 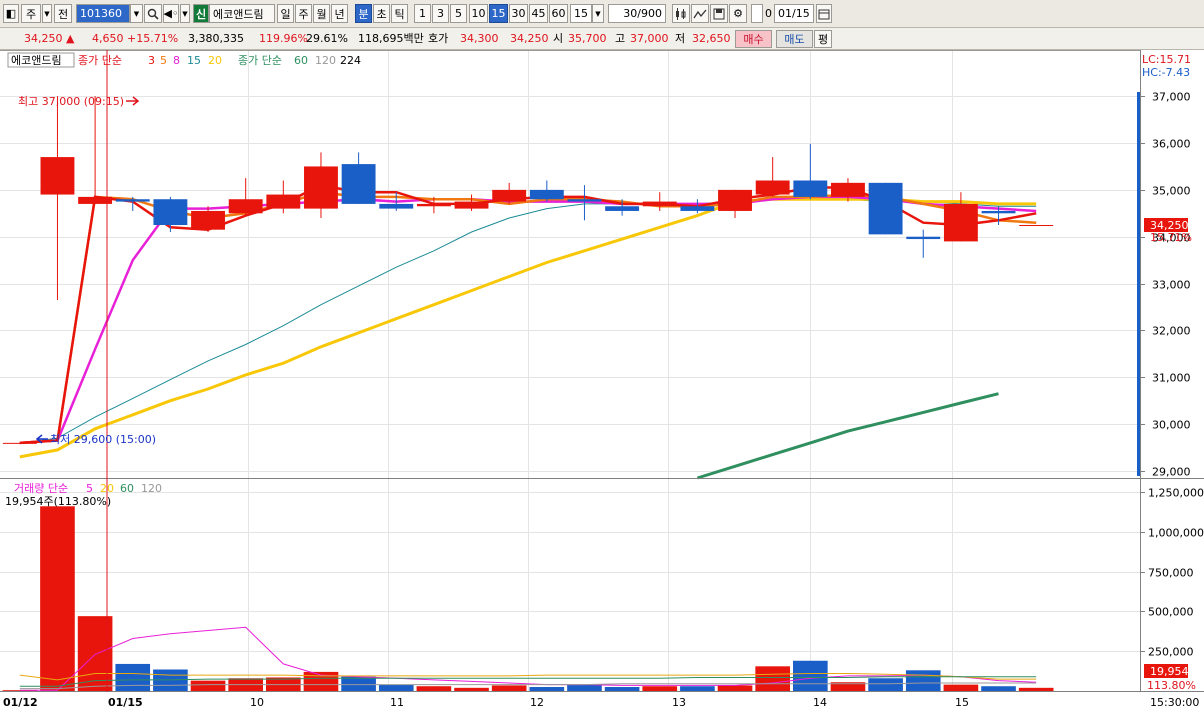 What do you see at coordinates (1138, 284) in the screenshot?
I see `price-range-bar` at bounding box center [1138, 284].